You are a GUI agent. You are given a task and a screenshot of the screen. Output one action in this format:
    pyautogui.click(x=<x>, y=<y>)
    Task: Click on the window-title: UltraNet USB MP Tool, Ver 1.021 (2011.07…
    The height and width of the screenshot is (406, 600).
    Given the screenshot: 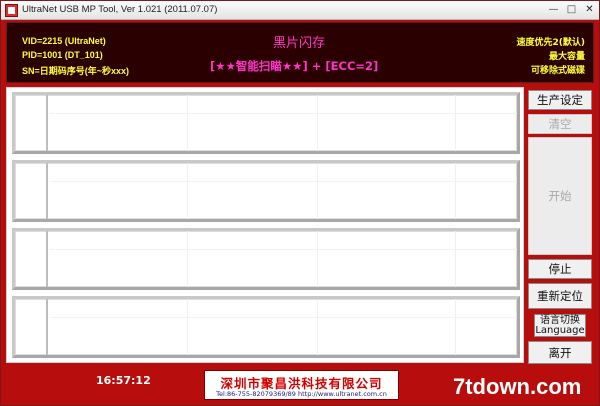 What is the action you would take?
    pyautogui.click(x=120, y=9)
    